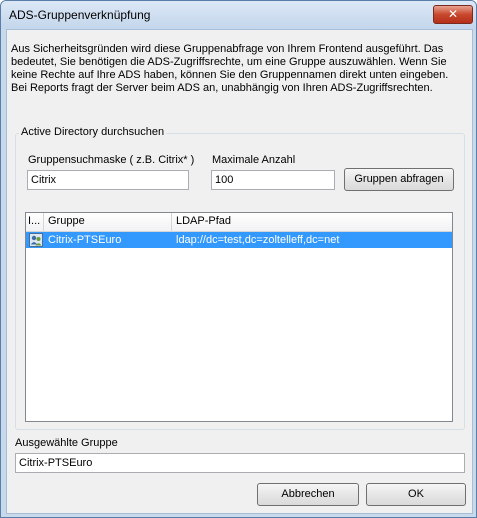 Image resolution: width=477 pixels, height=518 pixels. What do you see at coordinates (85, 240) in the screenshot?
I see `row-gruppe: Citrix-PTSEuro` at bounding box center [85, 240].